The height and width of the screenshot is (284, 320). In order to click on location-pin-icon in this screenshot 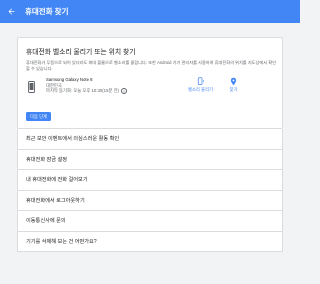, I will do `click(233, 81)`.